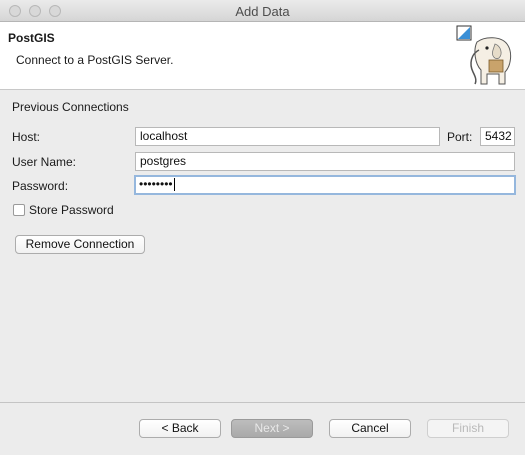 This screenshot has width=525, height=455. I want to click on back-button: < Back, so click(180, 428).